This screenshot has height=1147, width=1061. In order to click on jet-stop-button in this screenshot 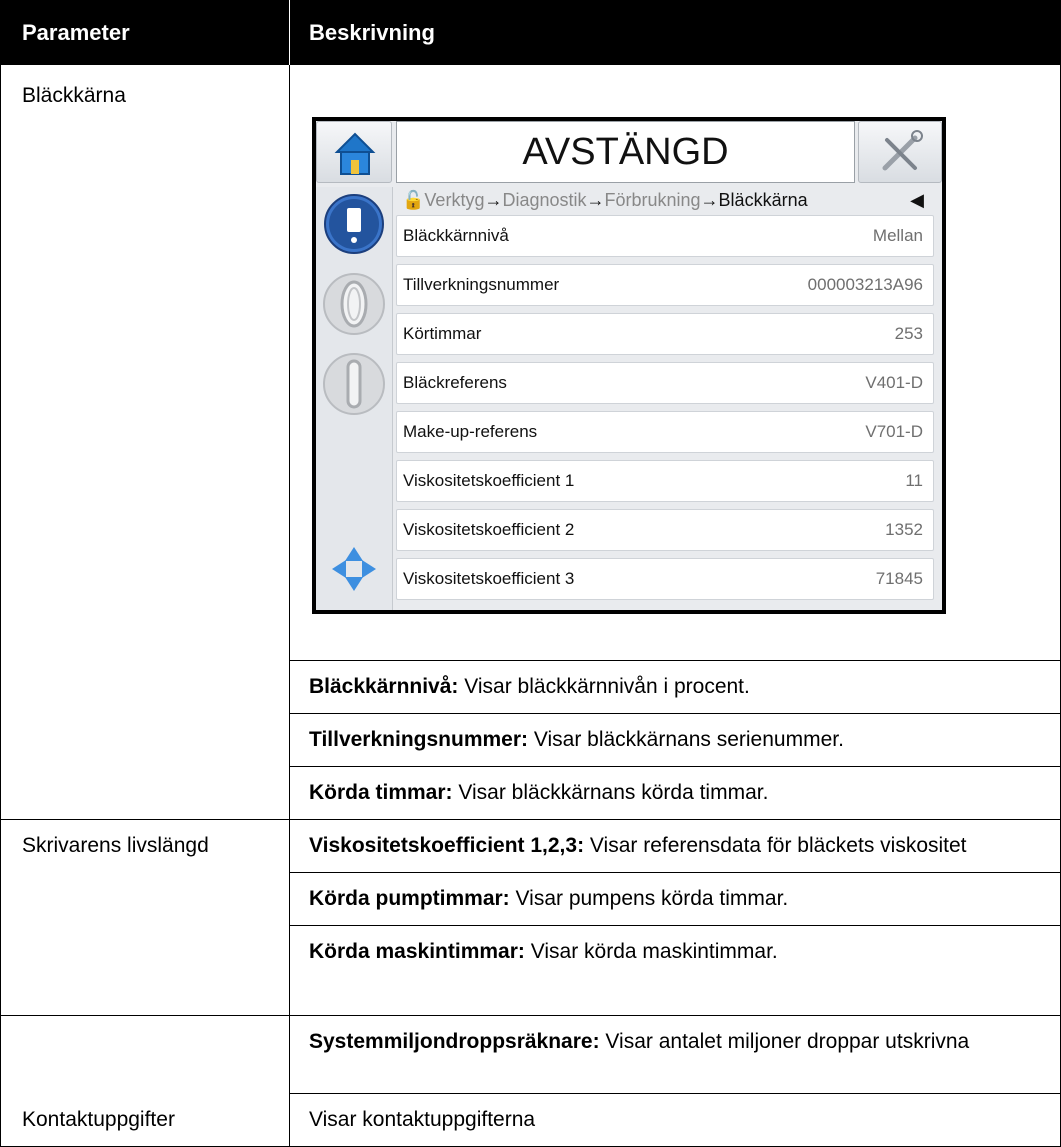, I will do `click(354, 384)`.